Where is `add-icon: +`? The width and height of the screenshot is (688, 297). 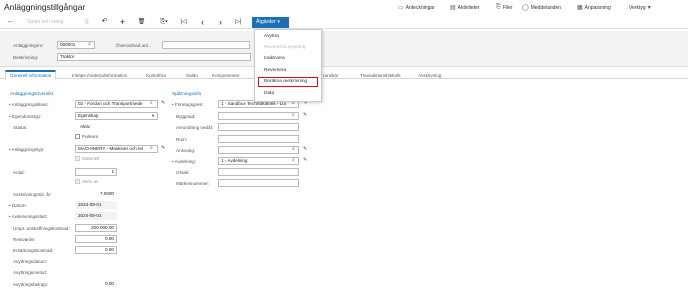
add-icon: + is located at coordinates (122, 22).